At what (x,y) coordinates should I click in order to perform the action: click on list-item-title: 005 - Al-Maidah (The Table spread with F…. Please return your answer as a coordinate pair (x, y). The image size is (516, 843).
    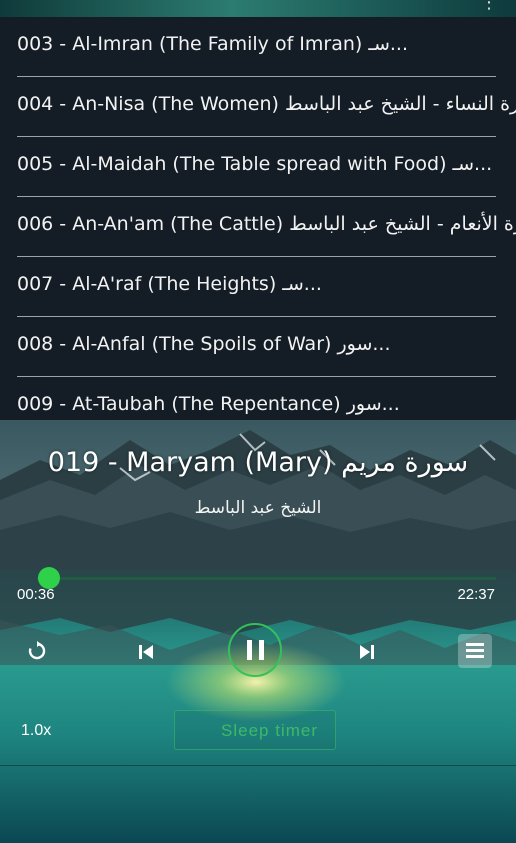
    Looking at the image, I should click on (255, 164).